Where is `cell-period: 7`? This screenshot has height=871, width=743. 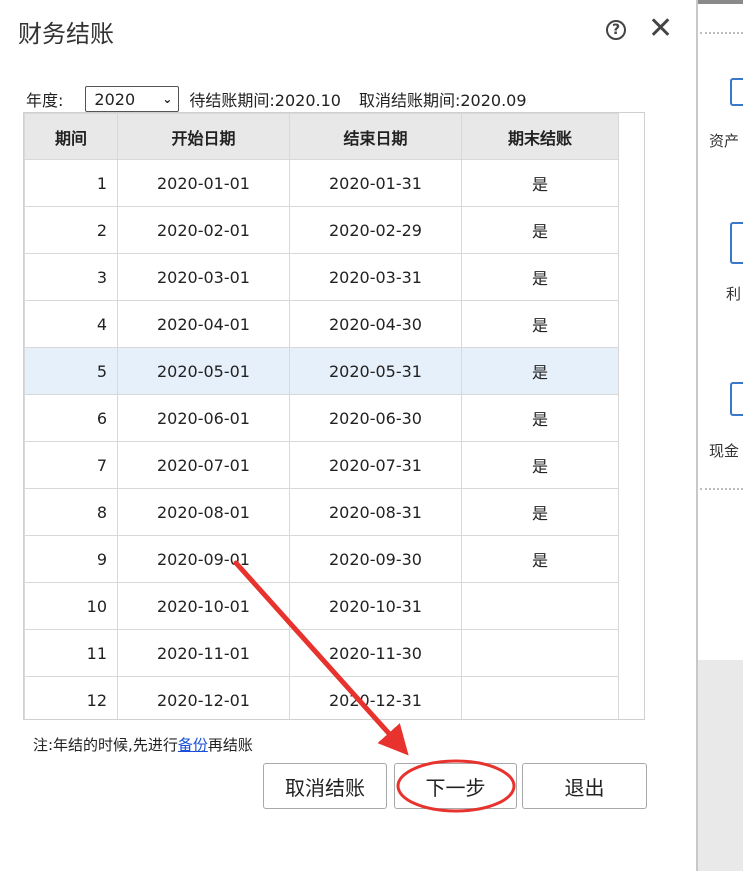
cell-period: 7 is located at coordinates (71, 465).